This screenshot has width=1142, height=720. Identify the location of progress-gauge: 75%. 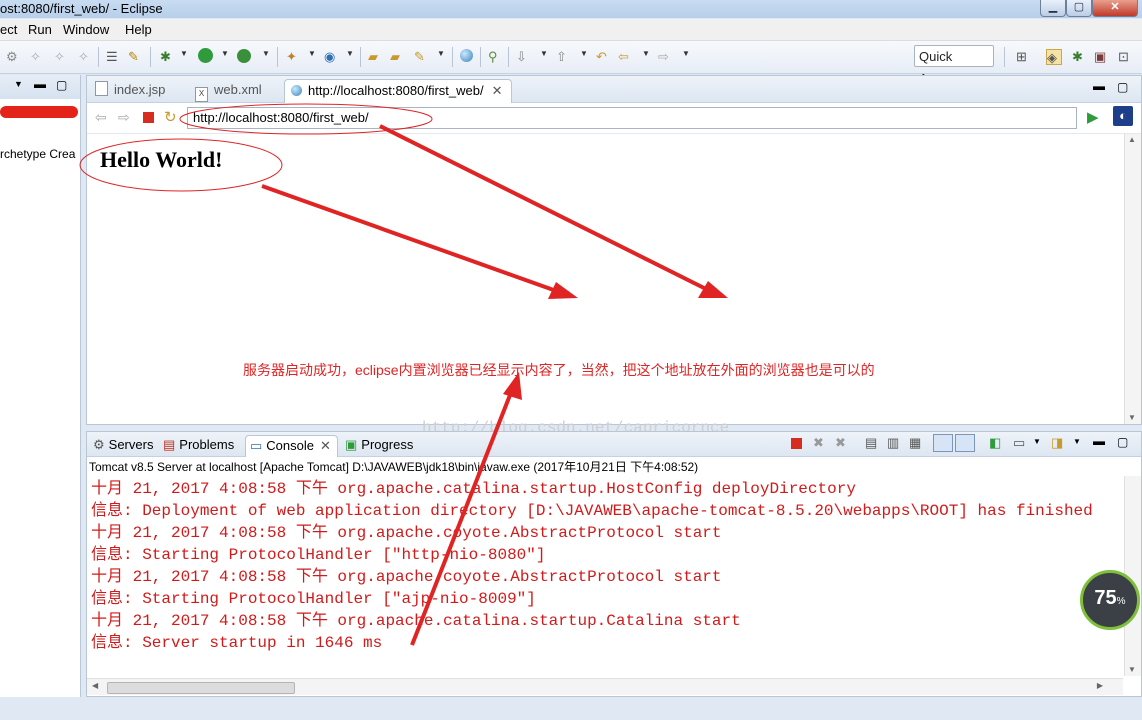
(1110, 600).